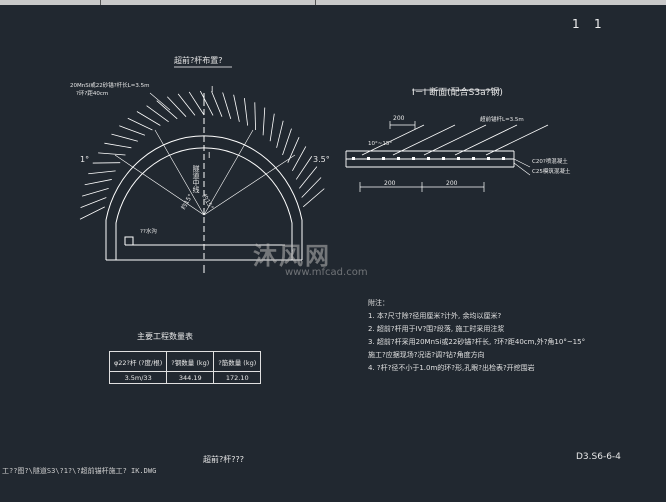 The height and width of the screenshot is (502, 666). I want to click on page-number-left: 1, so click(576, 24).